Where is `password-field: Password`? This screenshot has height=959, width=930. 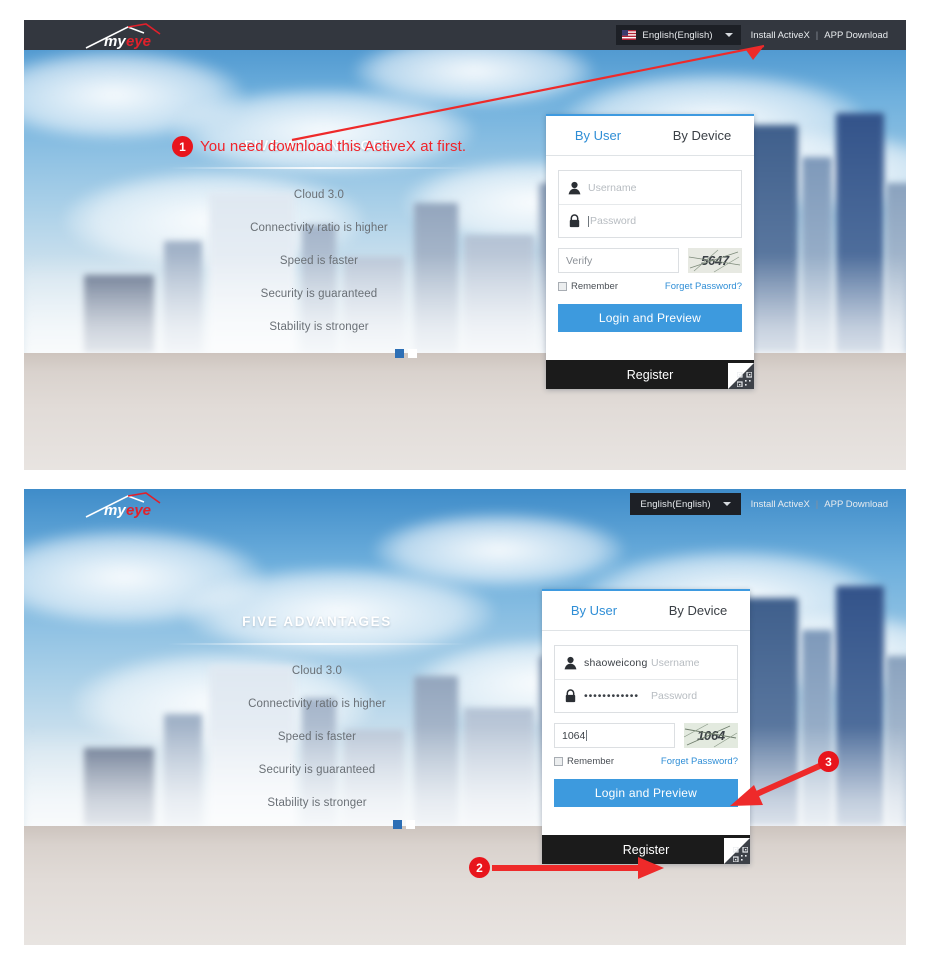 password-field: Password is located at coordinates (650, 220).